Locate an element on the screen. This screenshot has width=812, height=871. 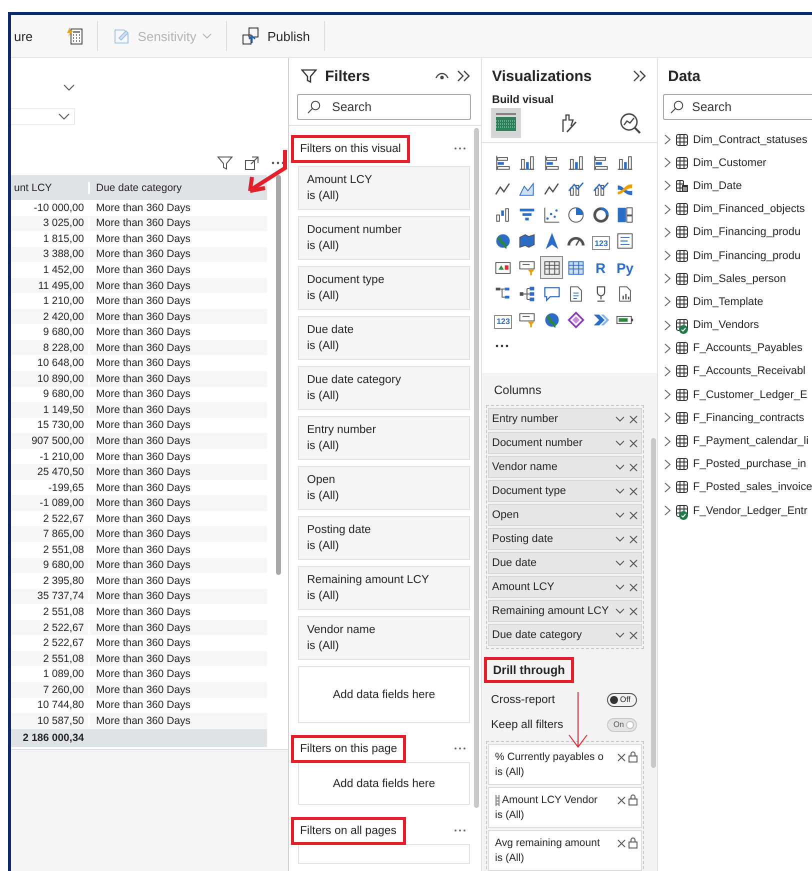
filter-card: Open is (All) is located at coordinates (384, 488).